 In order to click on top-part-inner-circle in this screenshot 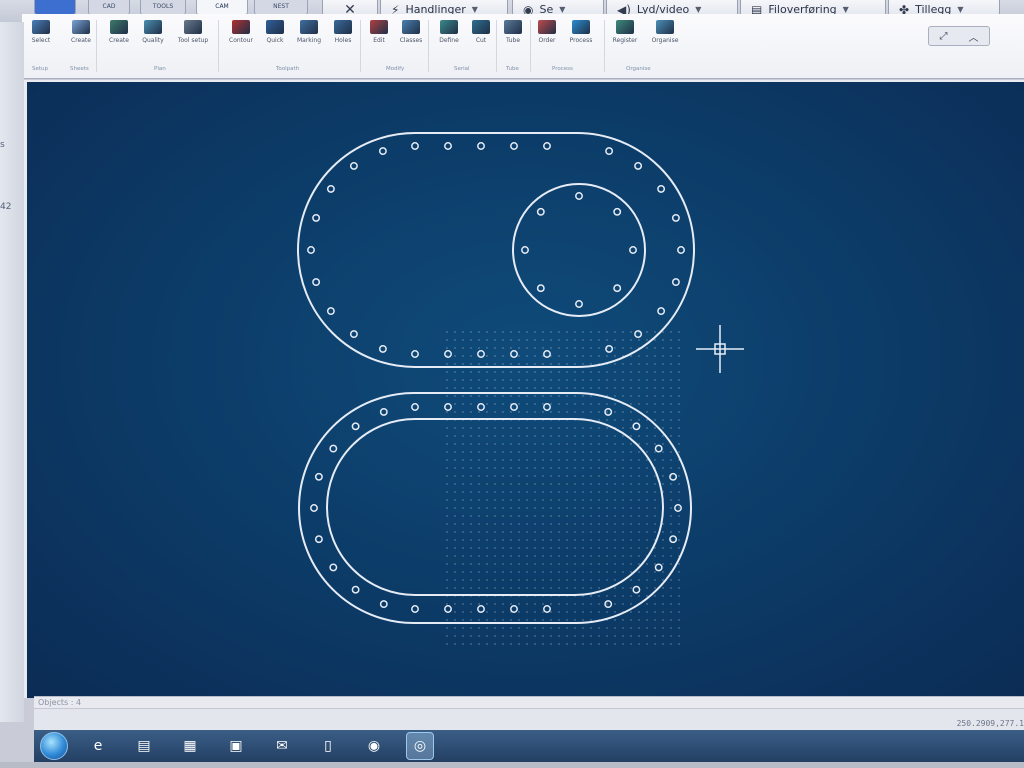, I will do `click(579, 250)`.